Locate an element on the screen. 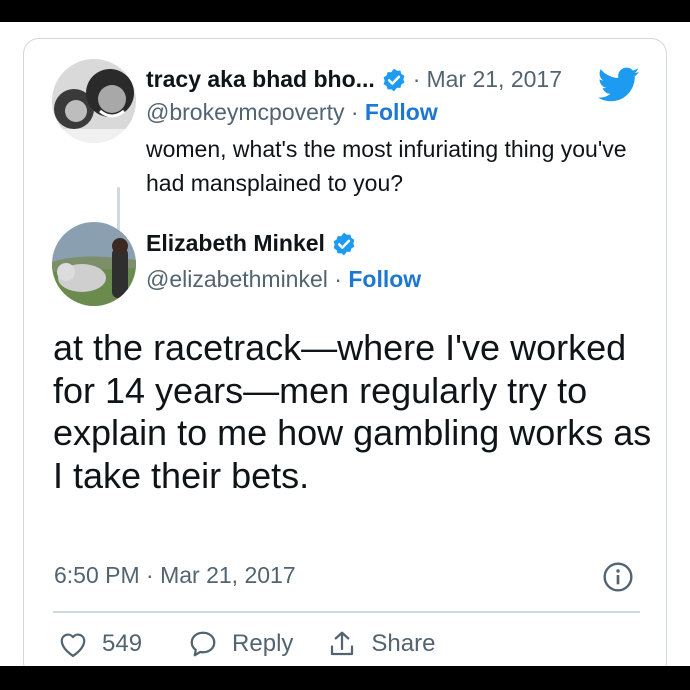  avatar-elizabeth is located at coordinates (94, 264).